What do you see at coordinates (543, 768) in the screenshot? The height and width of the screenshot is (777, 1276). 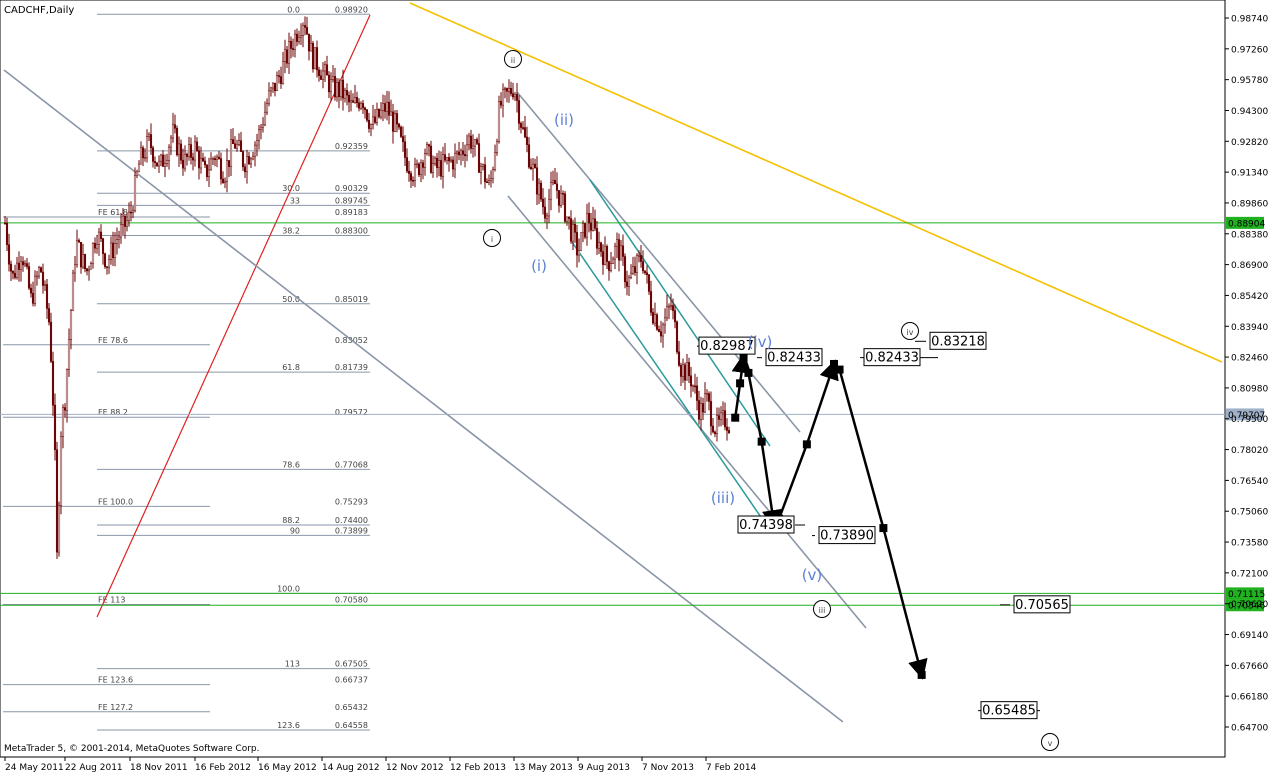 I see `time-tick-label: 13 May 2013` at bounding box center [543, 768].